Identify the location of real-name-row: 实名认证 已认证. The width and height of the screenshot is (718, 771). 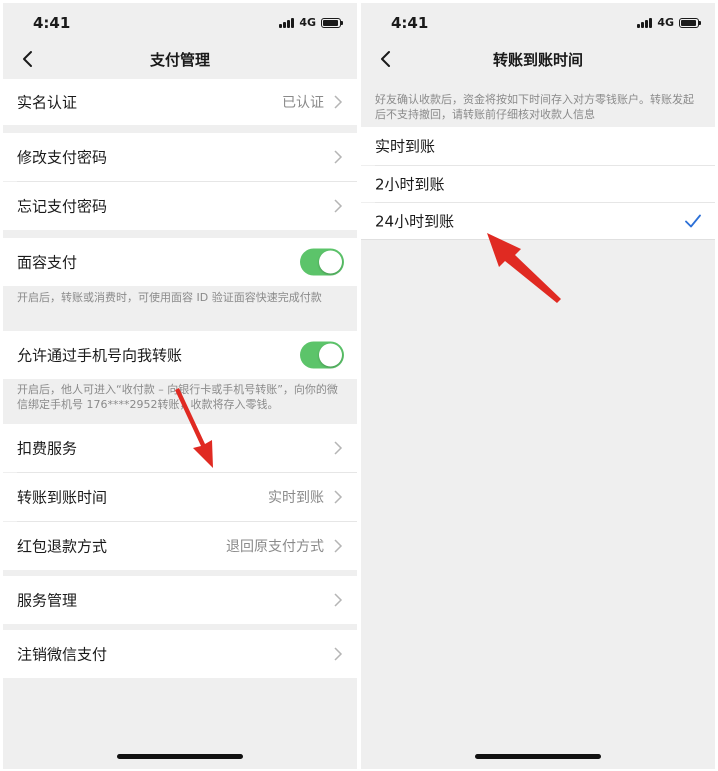
(180, 102).